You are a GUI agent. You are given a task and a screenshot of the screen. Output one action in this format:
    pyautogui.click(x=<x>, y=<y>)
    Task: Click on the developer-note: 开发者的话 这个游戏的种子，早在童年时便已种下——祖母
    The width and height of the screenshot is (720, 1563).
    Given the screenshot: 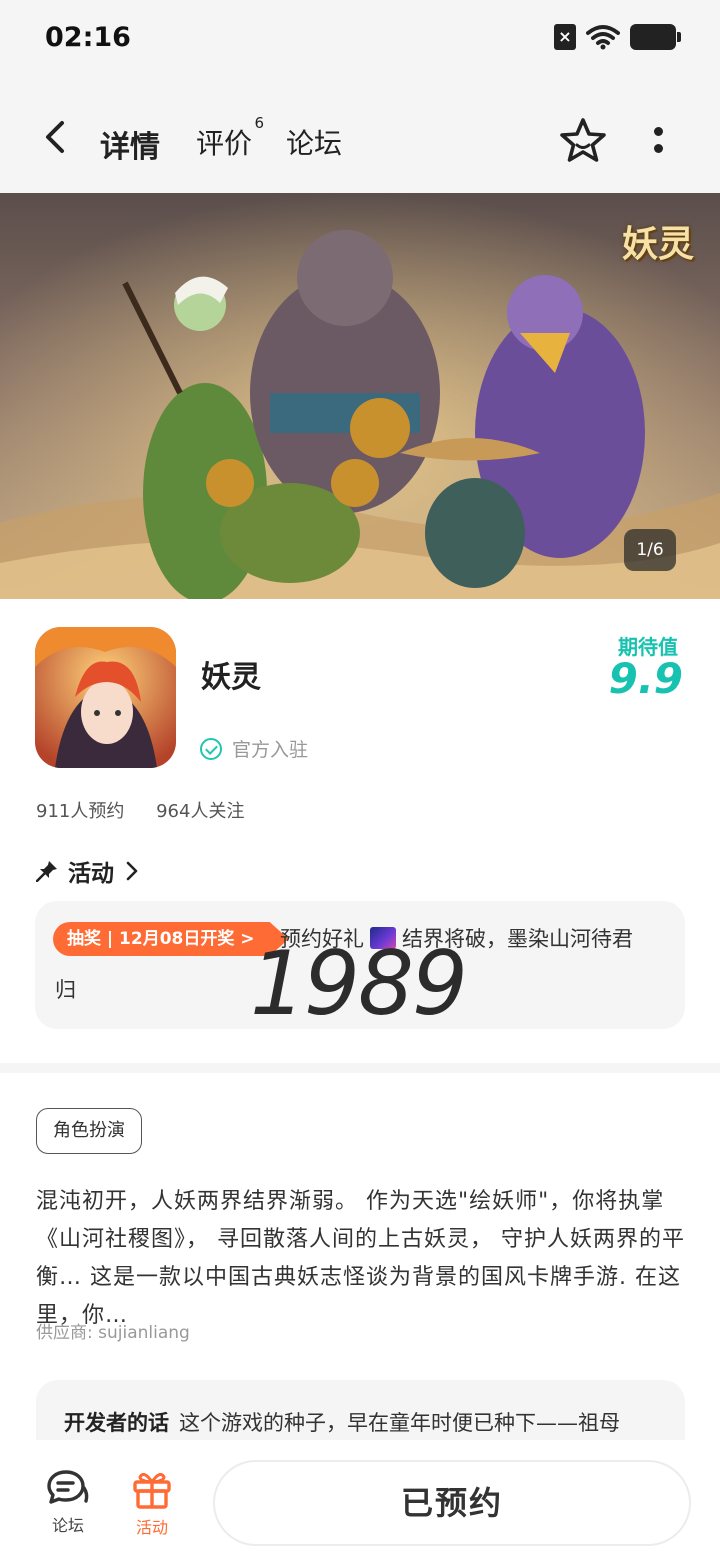 What is the action you would take?
    pyautogui.click(x=342, y=1422)
    